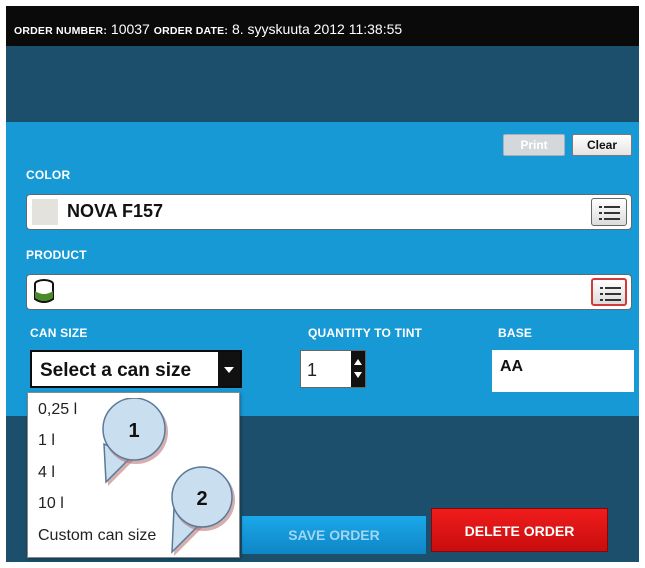 The height and width of the screenshot is (568, 645). I want to click on chevron-down-icon, so click(229, 369).